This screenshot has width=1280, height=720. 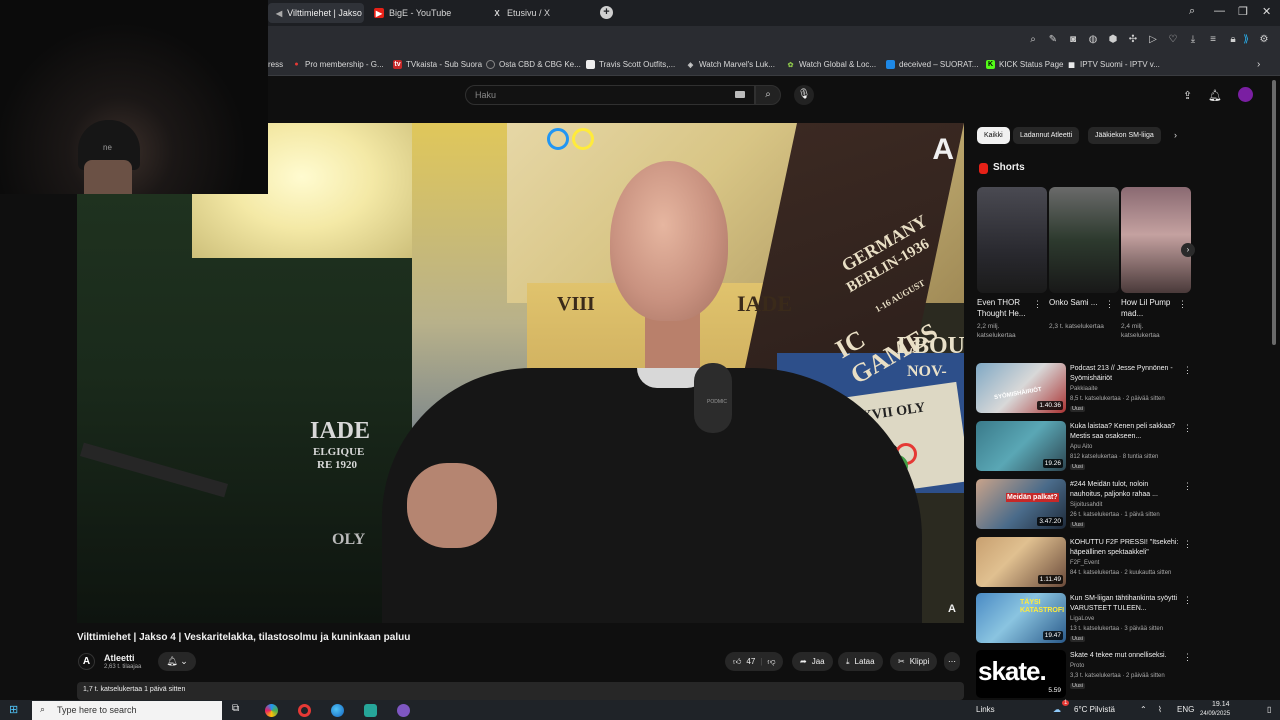 What do you see at coordinates (316, 13) in the screenshot?
I see `tab-vilttimiehet: ◀ Vilttimiehet | Jakso 4 |` at bounding box center [316, 13].